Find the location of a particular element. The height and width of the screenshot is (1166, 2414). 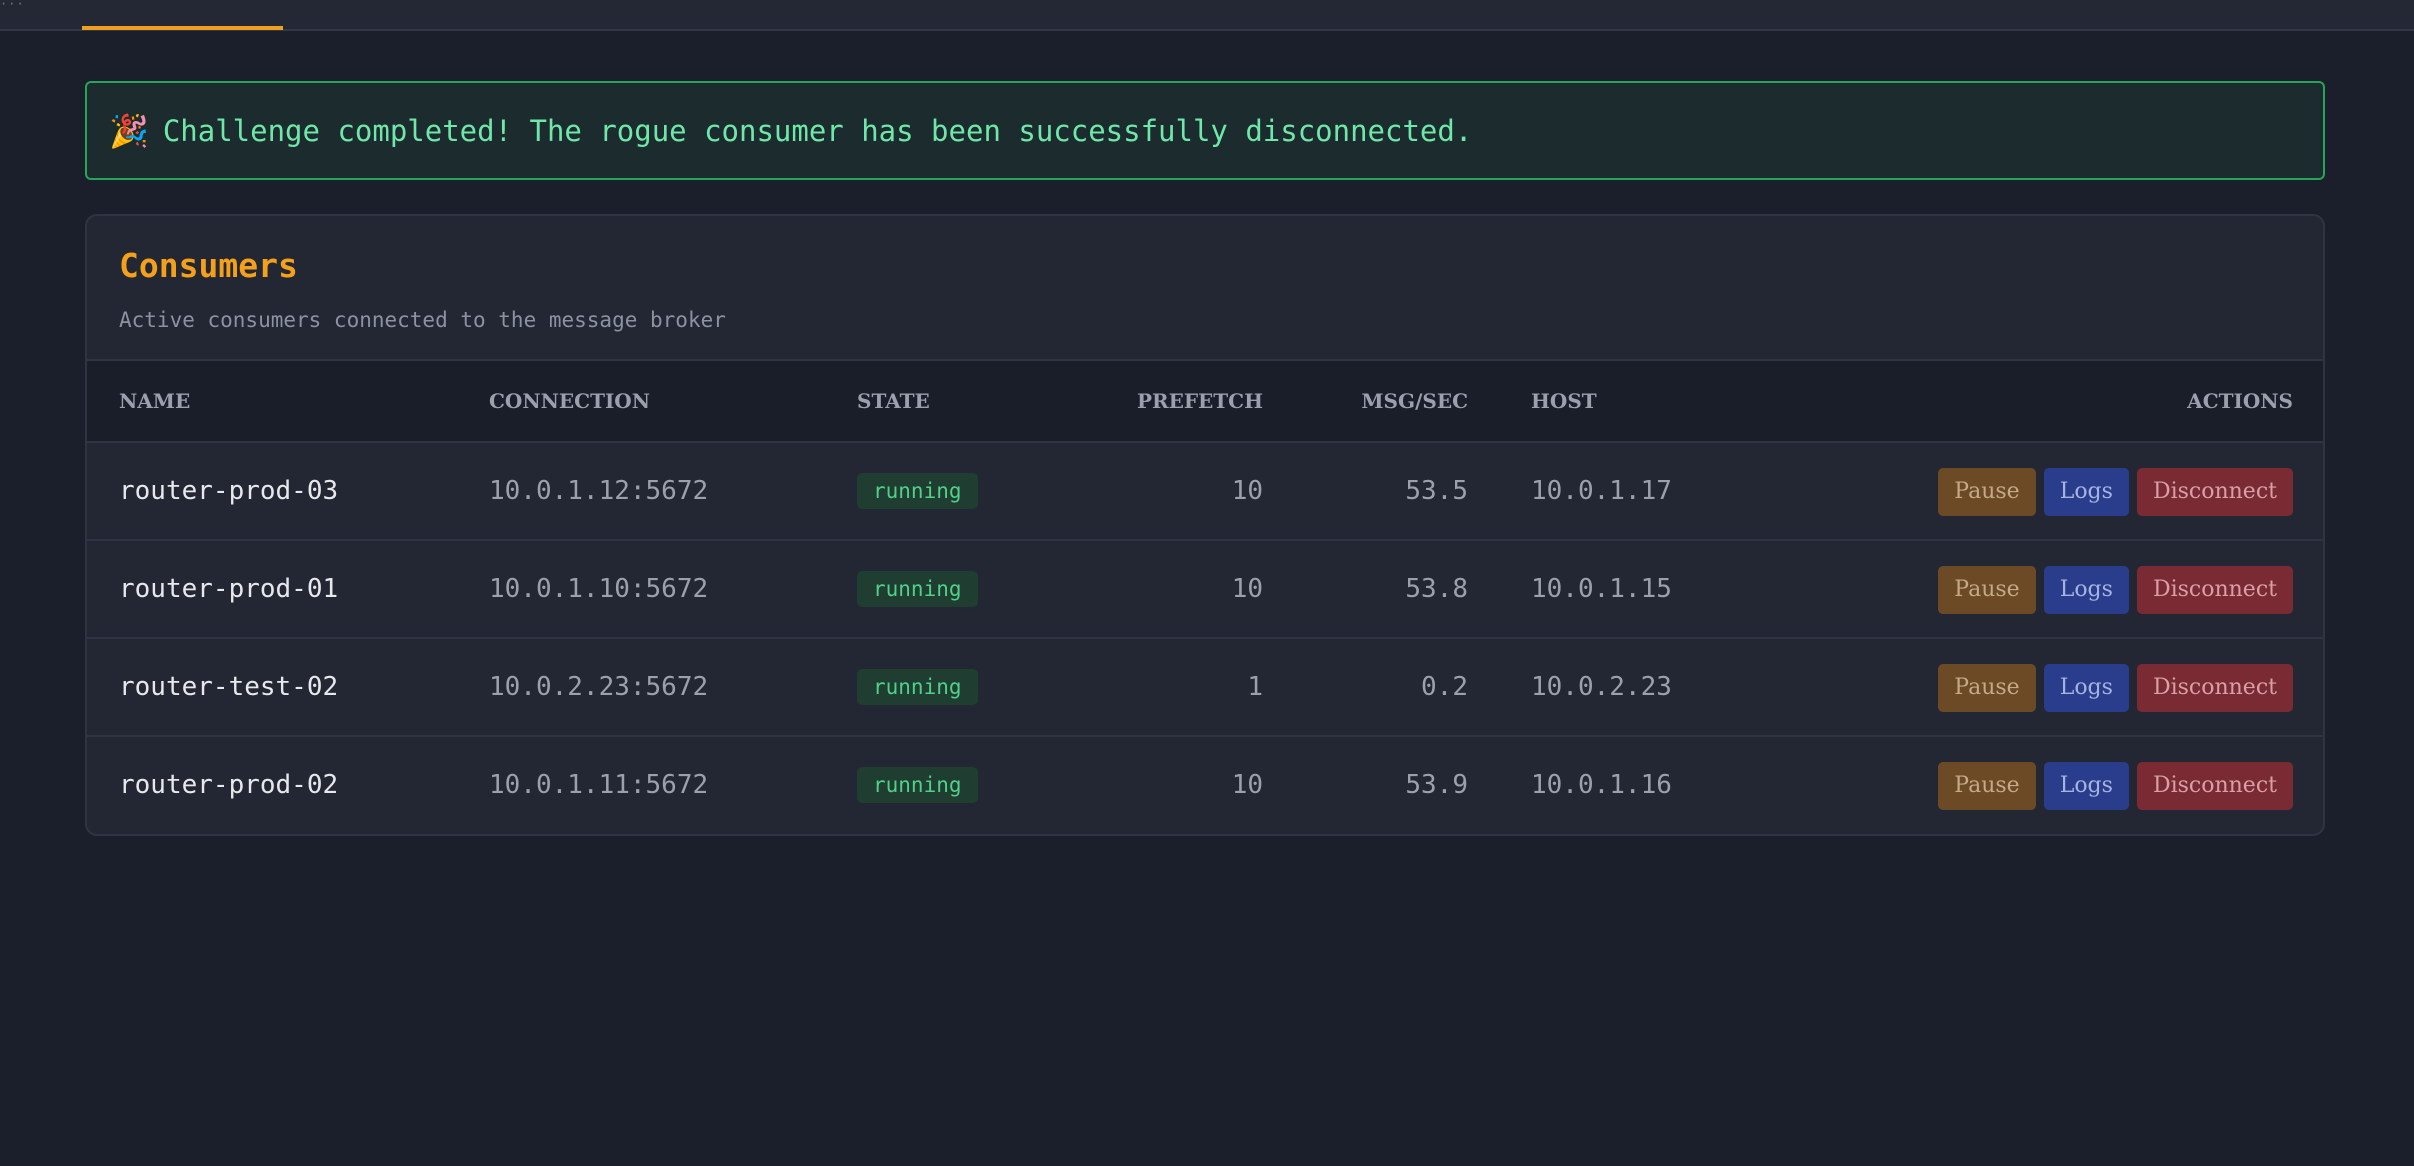

column-header-state: STATE is located at coordinates (893, 401).